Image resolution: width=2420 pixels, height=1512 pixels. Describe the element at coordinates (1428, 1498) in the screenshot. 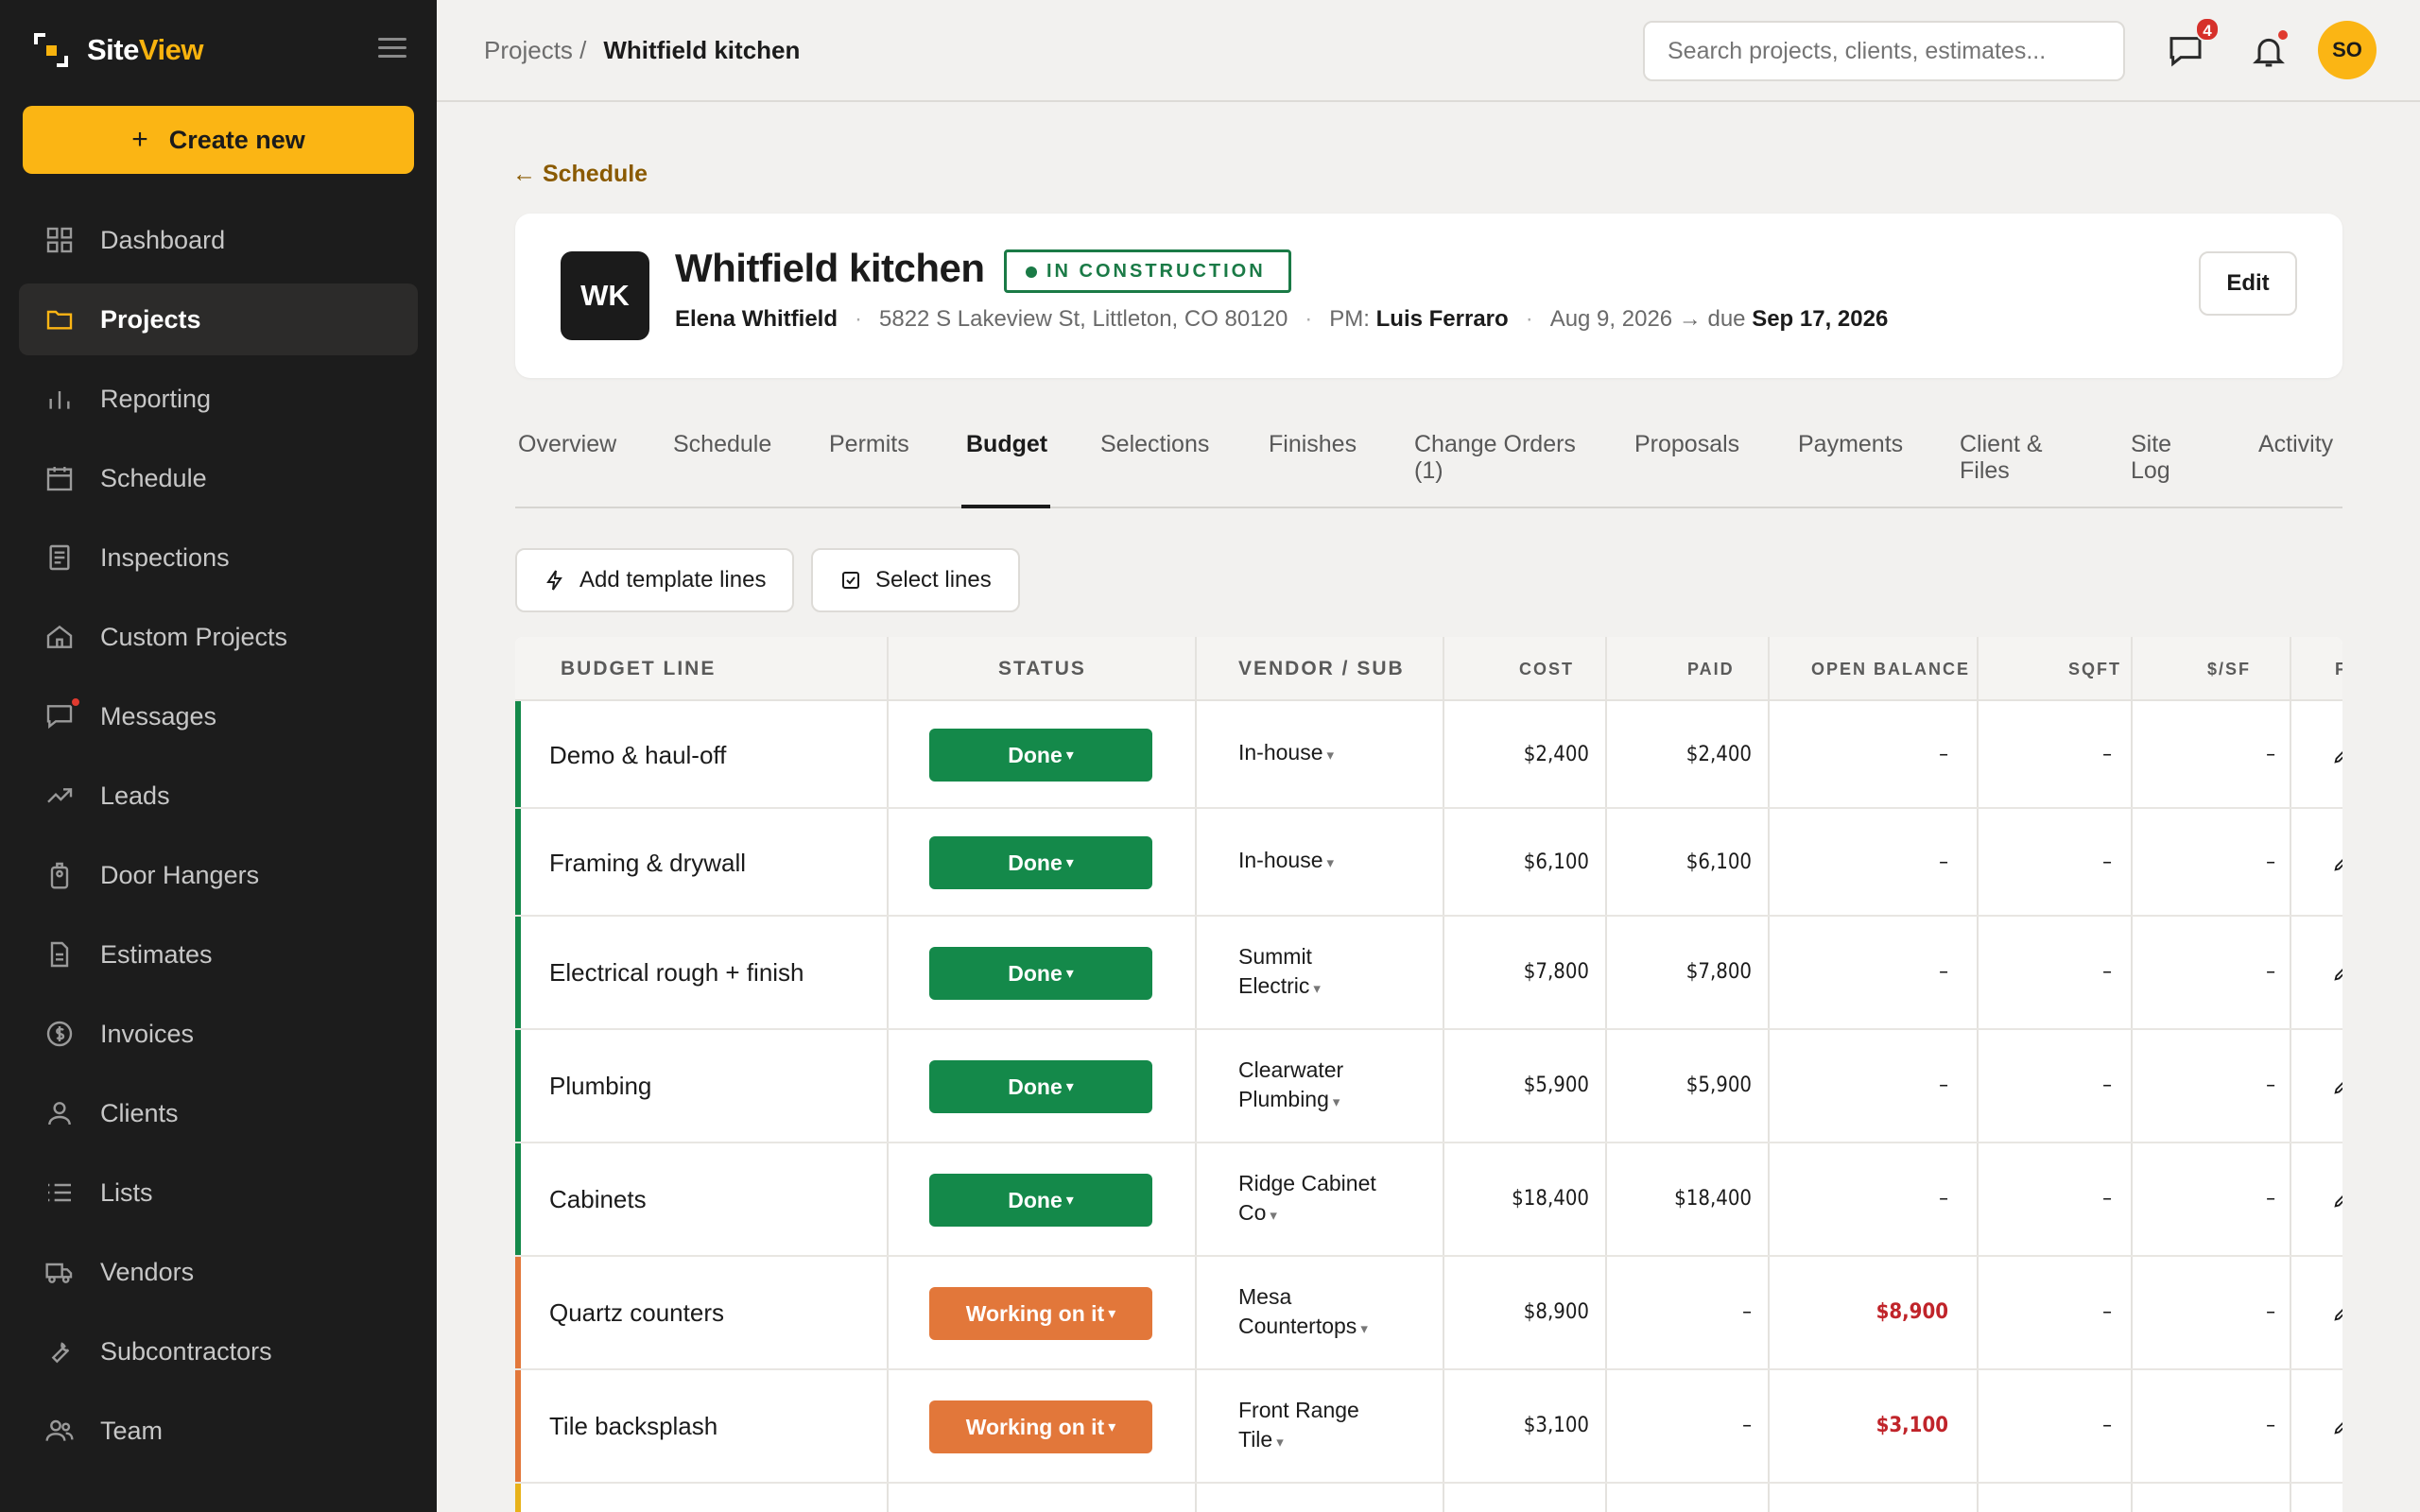

I see `table-row` at that location.